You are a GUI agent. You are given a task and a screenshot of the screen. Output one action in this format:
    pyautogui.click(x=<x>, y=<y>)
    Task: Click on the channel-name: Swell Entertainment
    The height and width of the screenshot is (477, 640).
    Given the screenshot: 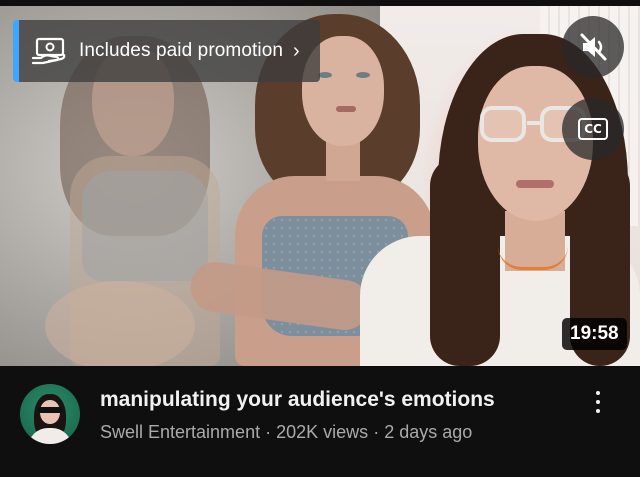 What is the action you would take?
    pyautogui.click(x=180, y=432)
    